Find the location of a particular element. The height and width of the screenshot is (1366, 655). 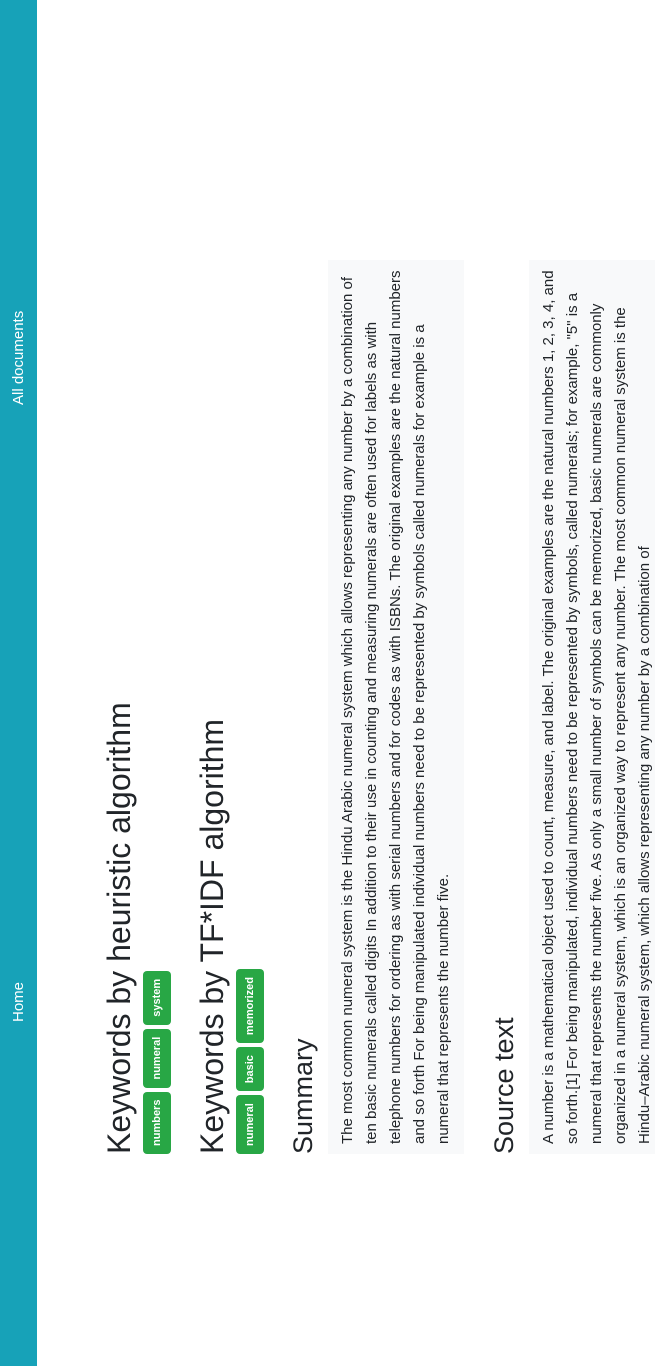

tfidf-keywords-list: numeral basic memorized is located at coordinates (250, 1061).